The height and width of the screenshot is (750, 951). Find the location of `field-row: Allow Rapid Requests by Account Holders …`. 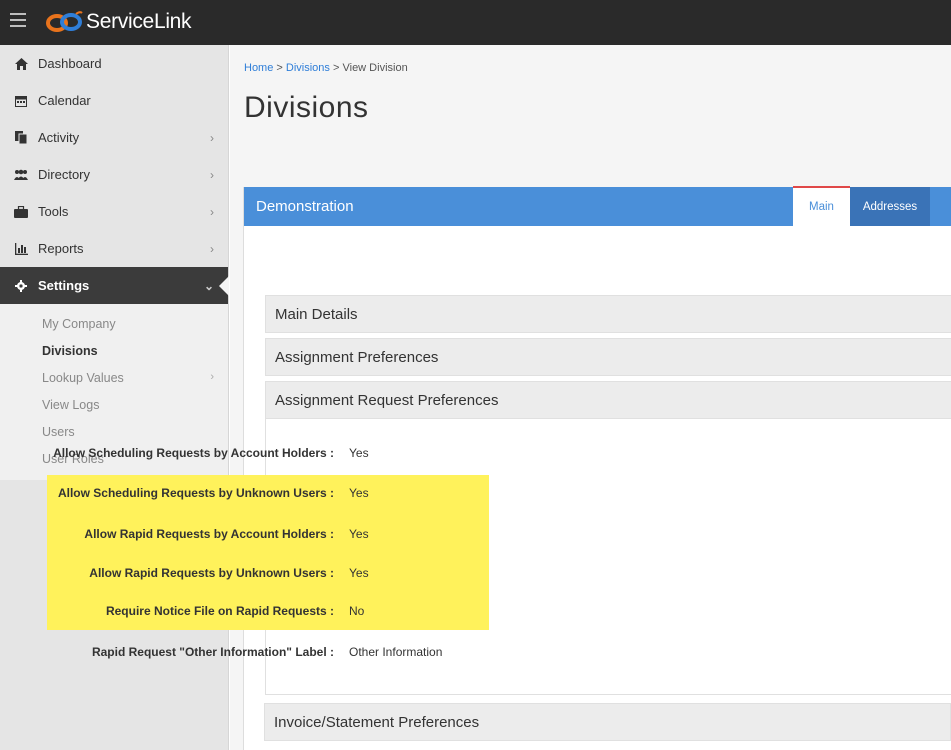

field-row: Allow Rapid Requests by Account Holders … is located at coordinates (360, 537).